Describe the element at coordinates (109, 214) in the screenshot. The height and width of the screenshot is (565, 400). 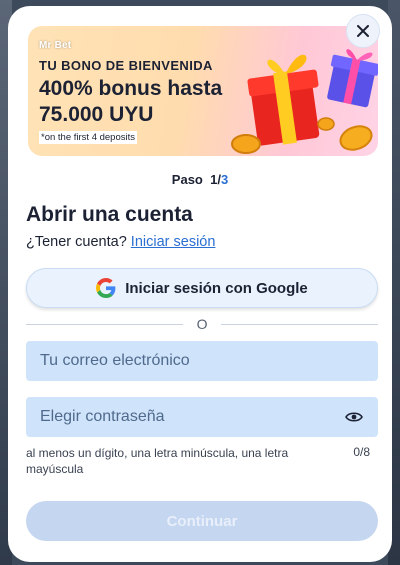
I see `page-title: Abrir una cuenta` at that location.